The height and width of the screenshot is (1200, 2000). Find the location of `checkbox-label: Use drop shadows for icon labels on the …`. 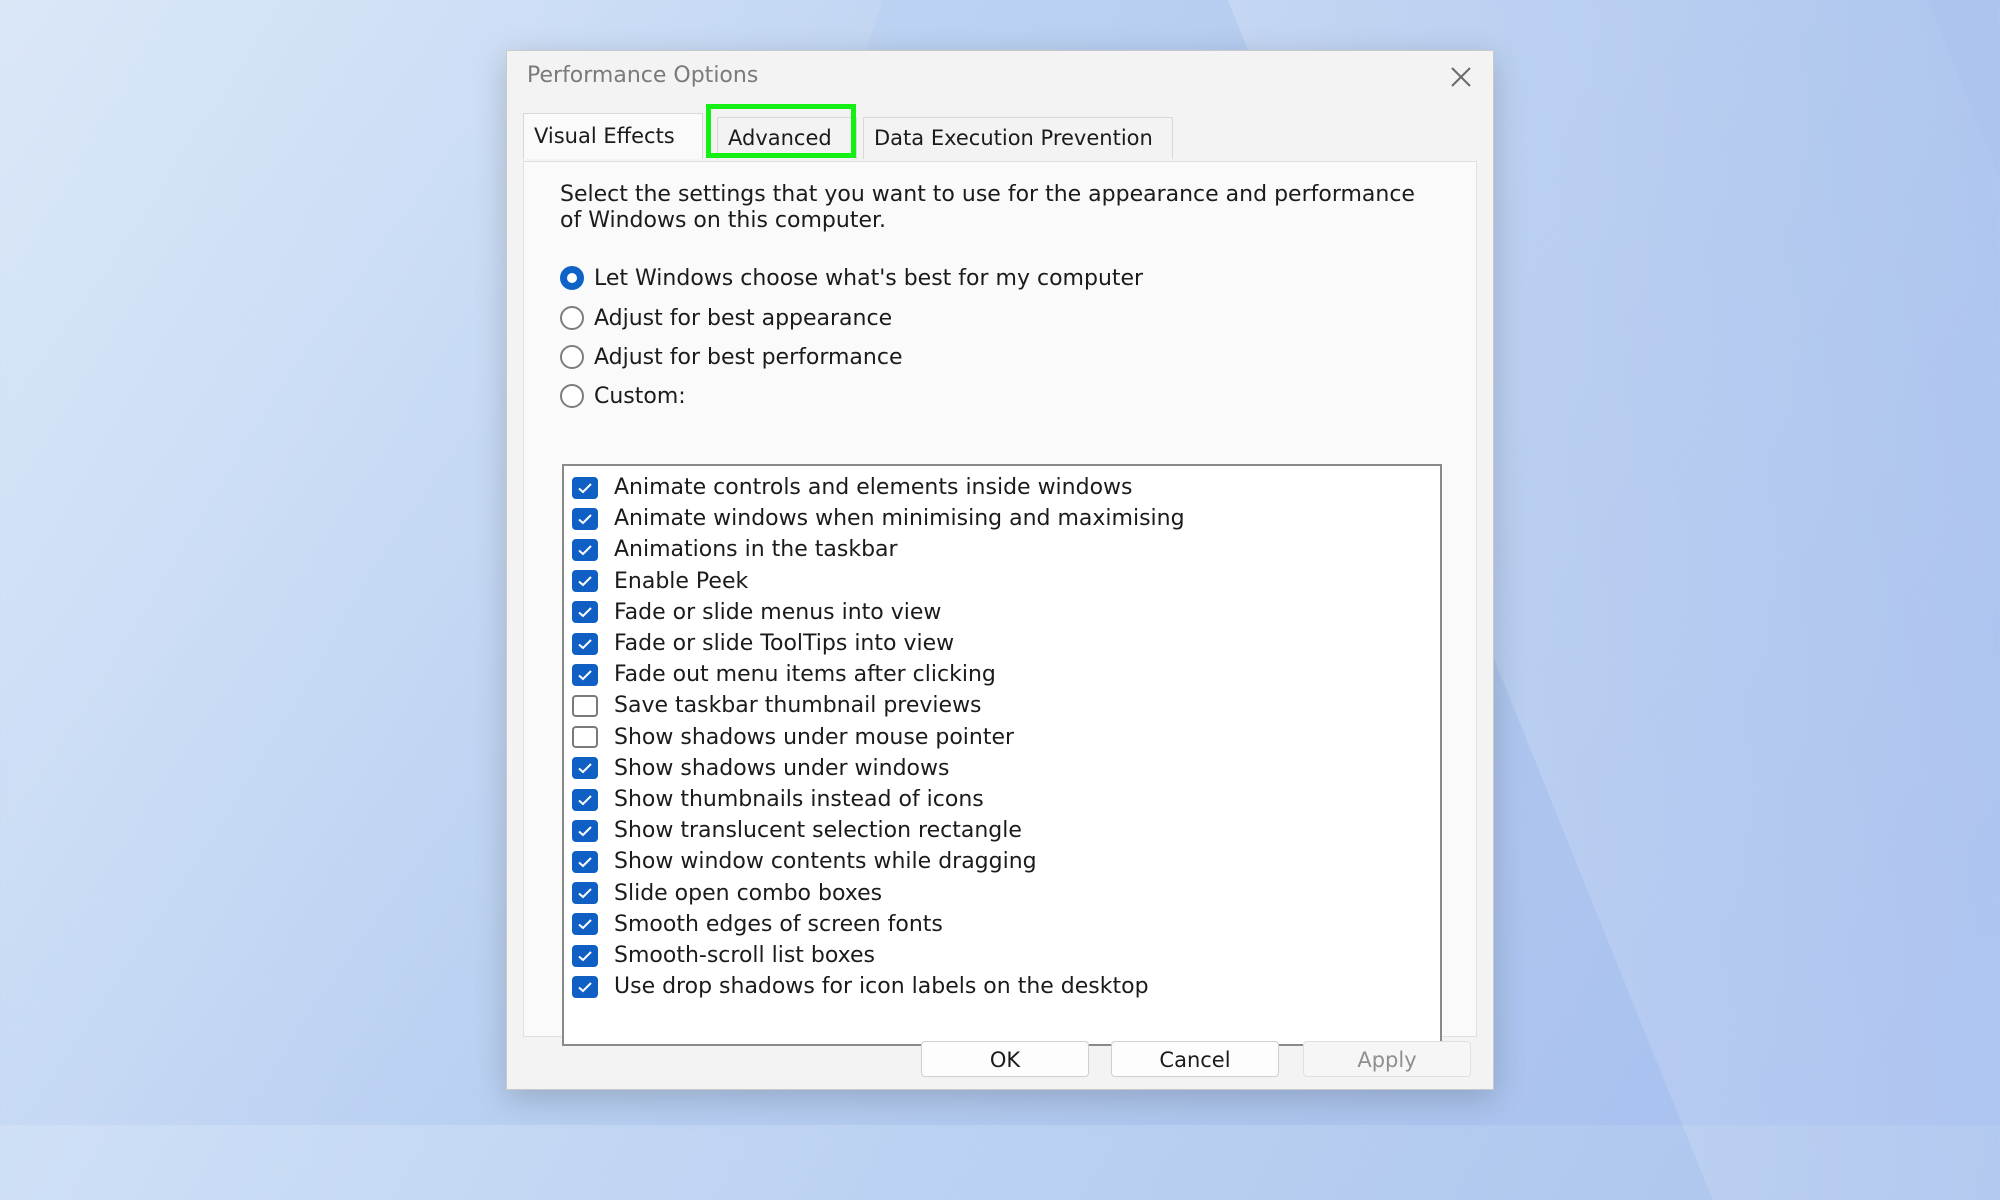

checkbox-label: Use drop shadows for icon labels on the … is located at coordinates (881, 987).